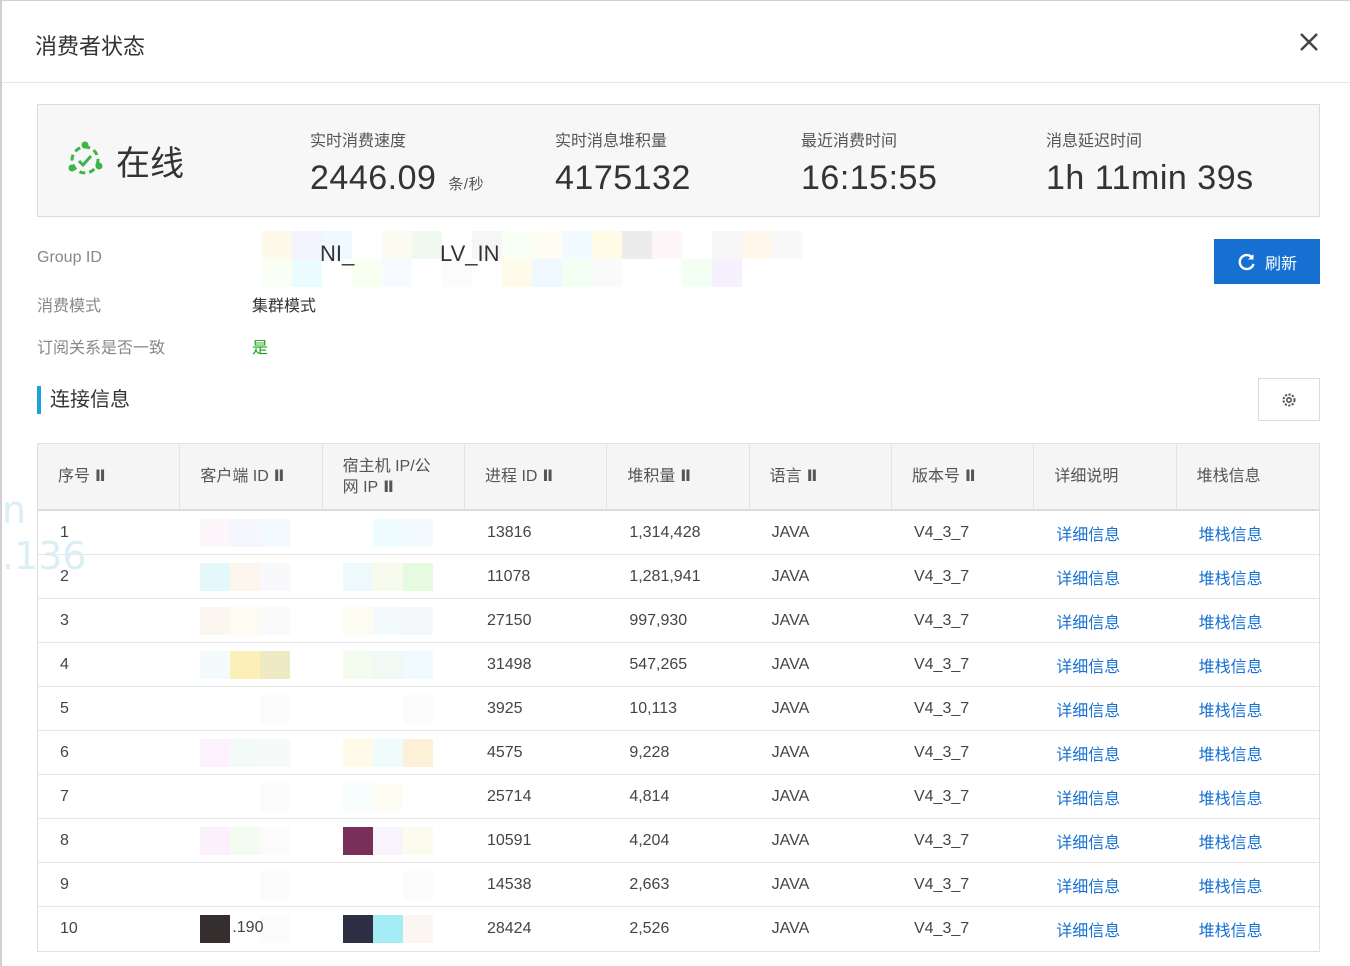 The height and width of the screenshot is (966, 1350). Describe the element at coordinates (649, 928) in the screenshot. I see `cell-backlog: 2,526` at that location.